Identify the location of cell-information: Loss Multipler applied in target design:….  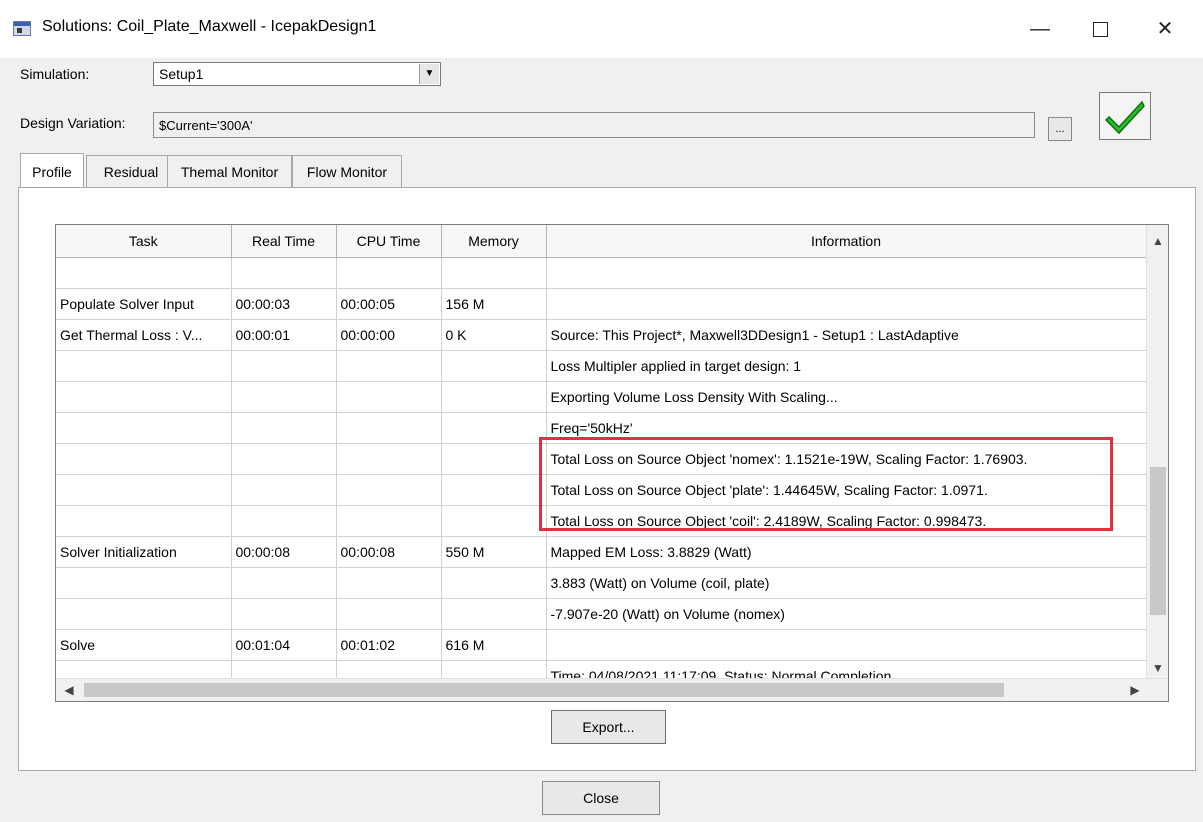
(846, 366).